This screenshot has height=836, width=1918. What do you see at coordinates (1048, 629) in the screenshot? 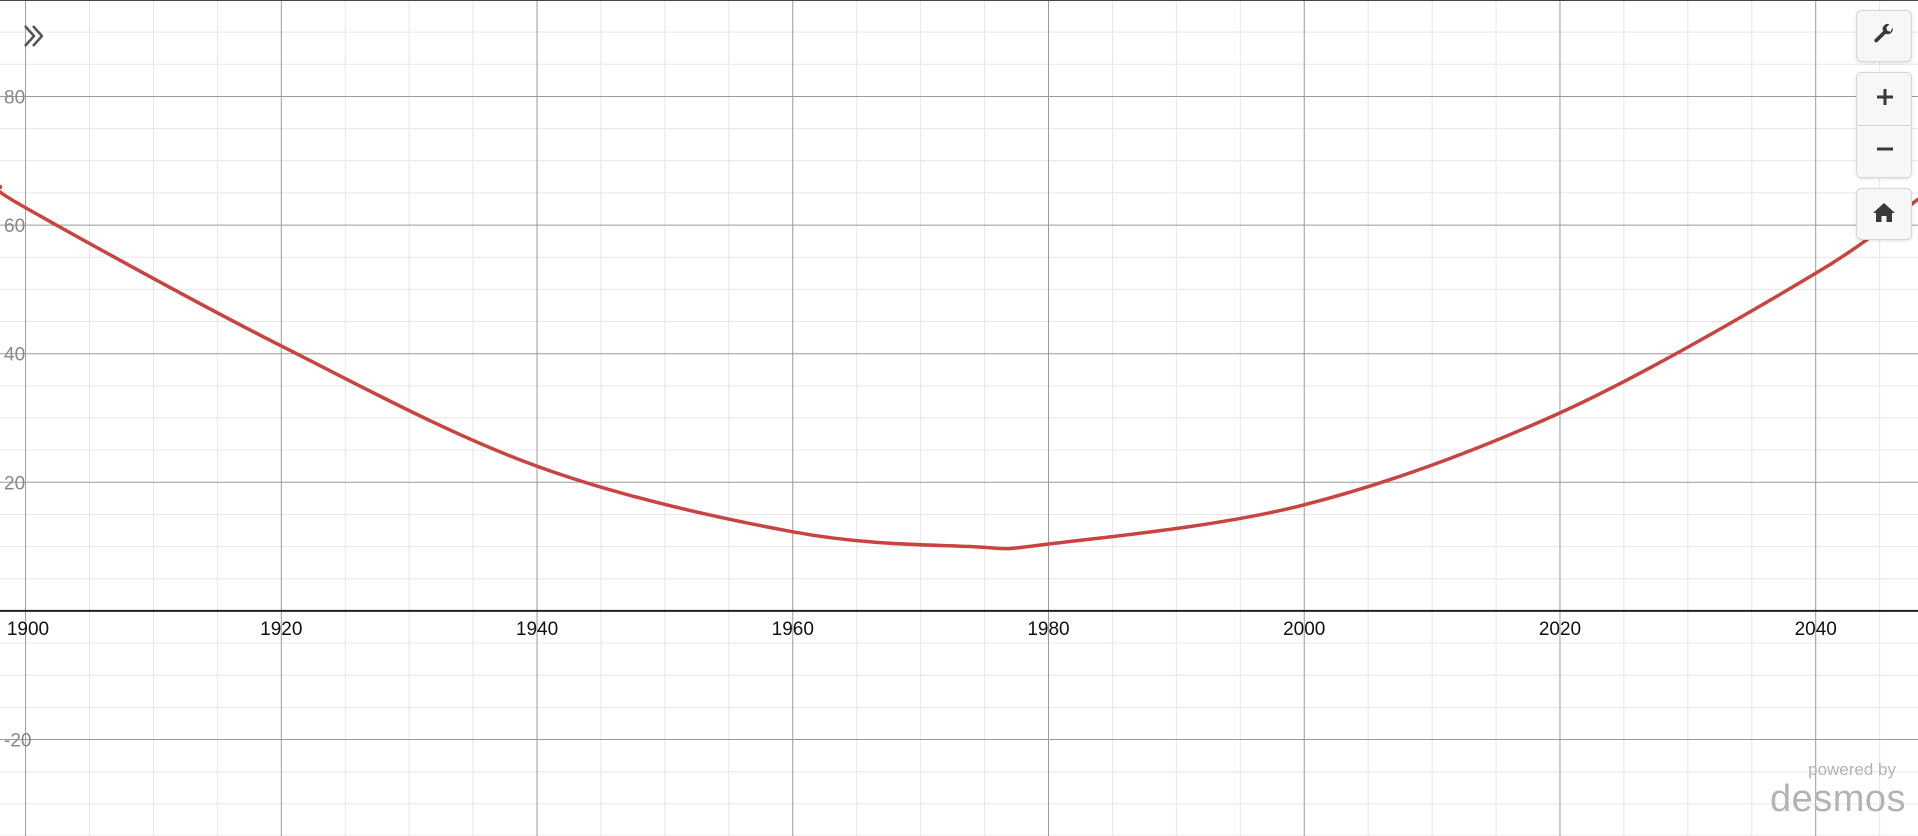
I see `x-tick-label: 1980` at bounding box center [1048, 629].